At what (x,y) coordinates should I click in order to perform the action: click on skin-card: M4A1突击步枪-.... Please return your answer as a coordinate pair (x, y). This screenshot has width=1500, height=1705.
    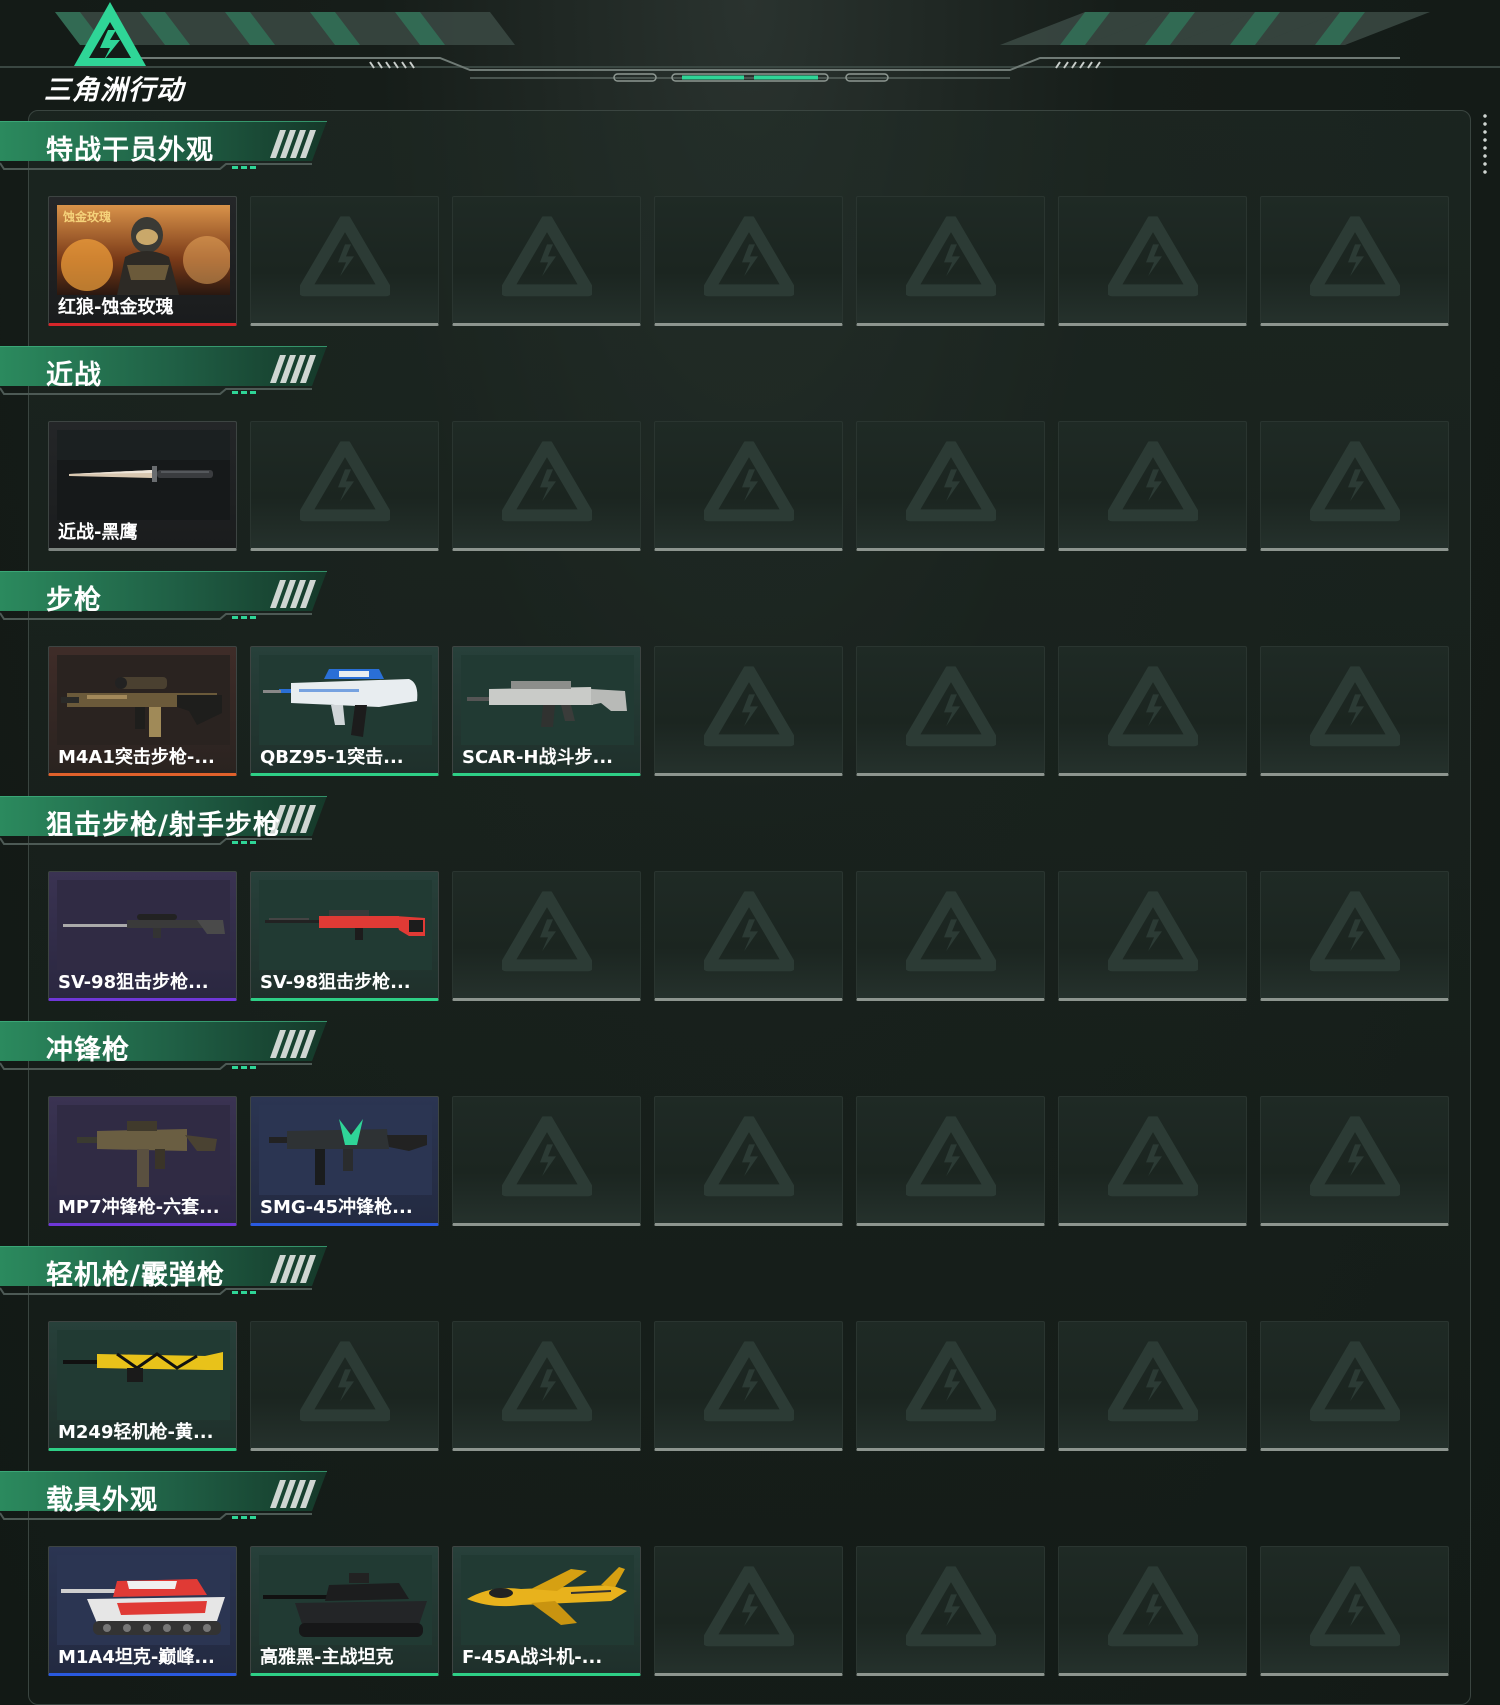
    Looking at the image, I should click on (142, 711).